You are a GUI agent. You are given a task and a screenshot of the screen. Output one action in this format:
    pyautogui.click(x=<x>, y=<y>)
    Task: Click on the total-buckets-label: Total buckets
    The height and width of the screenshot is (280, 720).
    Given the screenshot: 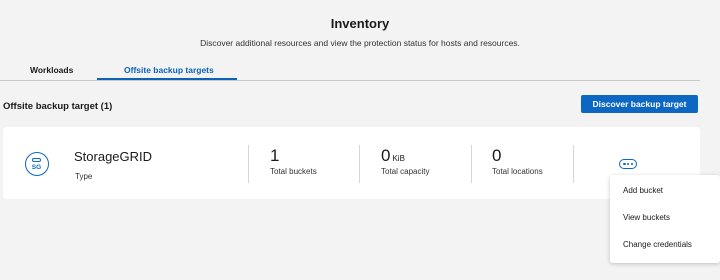 What is the action you would take?
    pyautogui.click(x=293, y=171)
    